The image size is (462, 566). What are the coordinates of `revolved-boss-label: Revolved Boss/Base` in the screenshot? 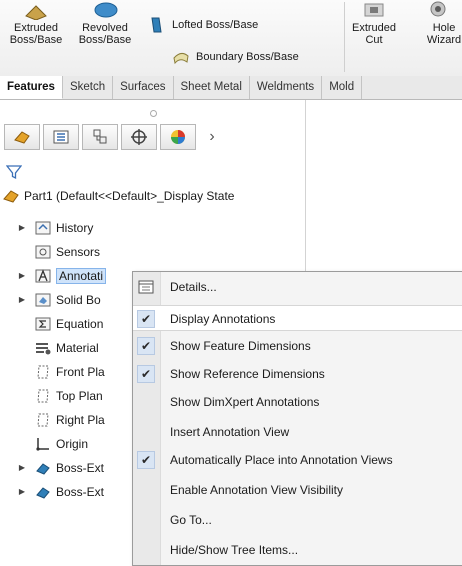 It's located at (105, 34).